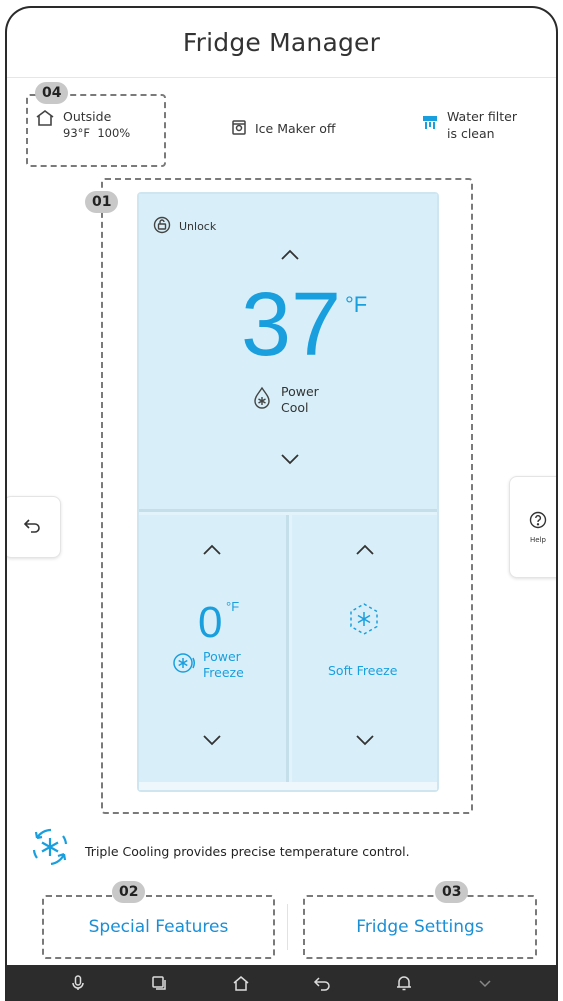 Image resolution: width=563 pixels, height=1001 pixels. Describe the element at coordinates (471, 133) in the screenshot. I see `water-filter-line2: is clean` at that location.